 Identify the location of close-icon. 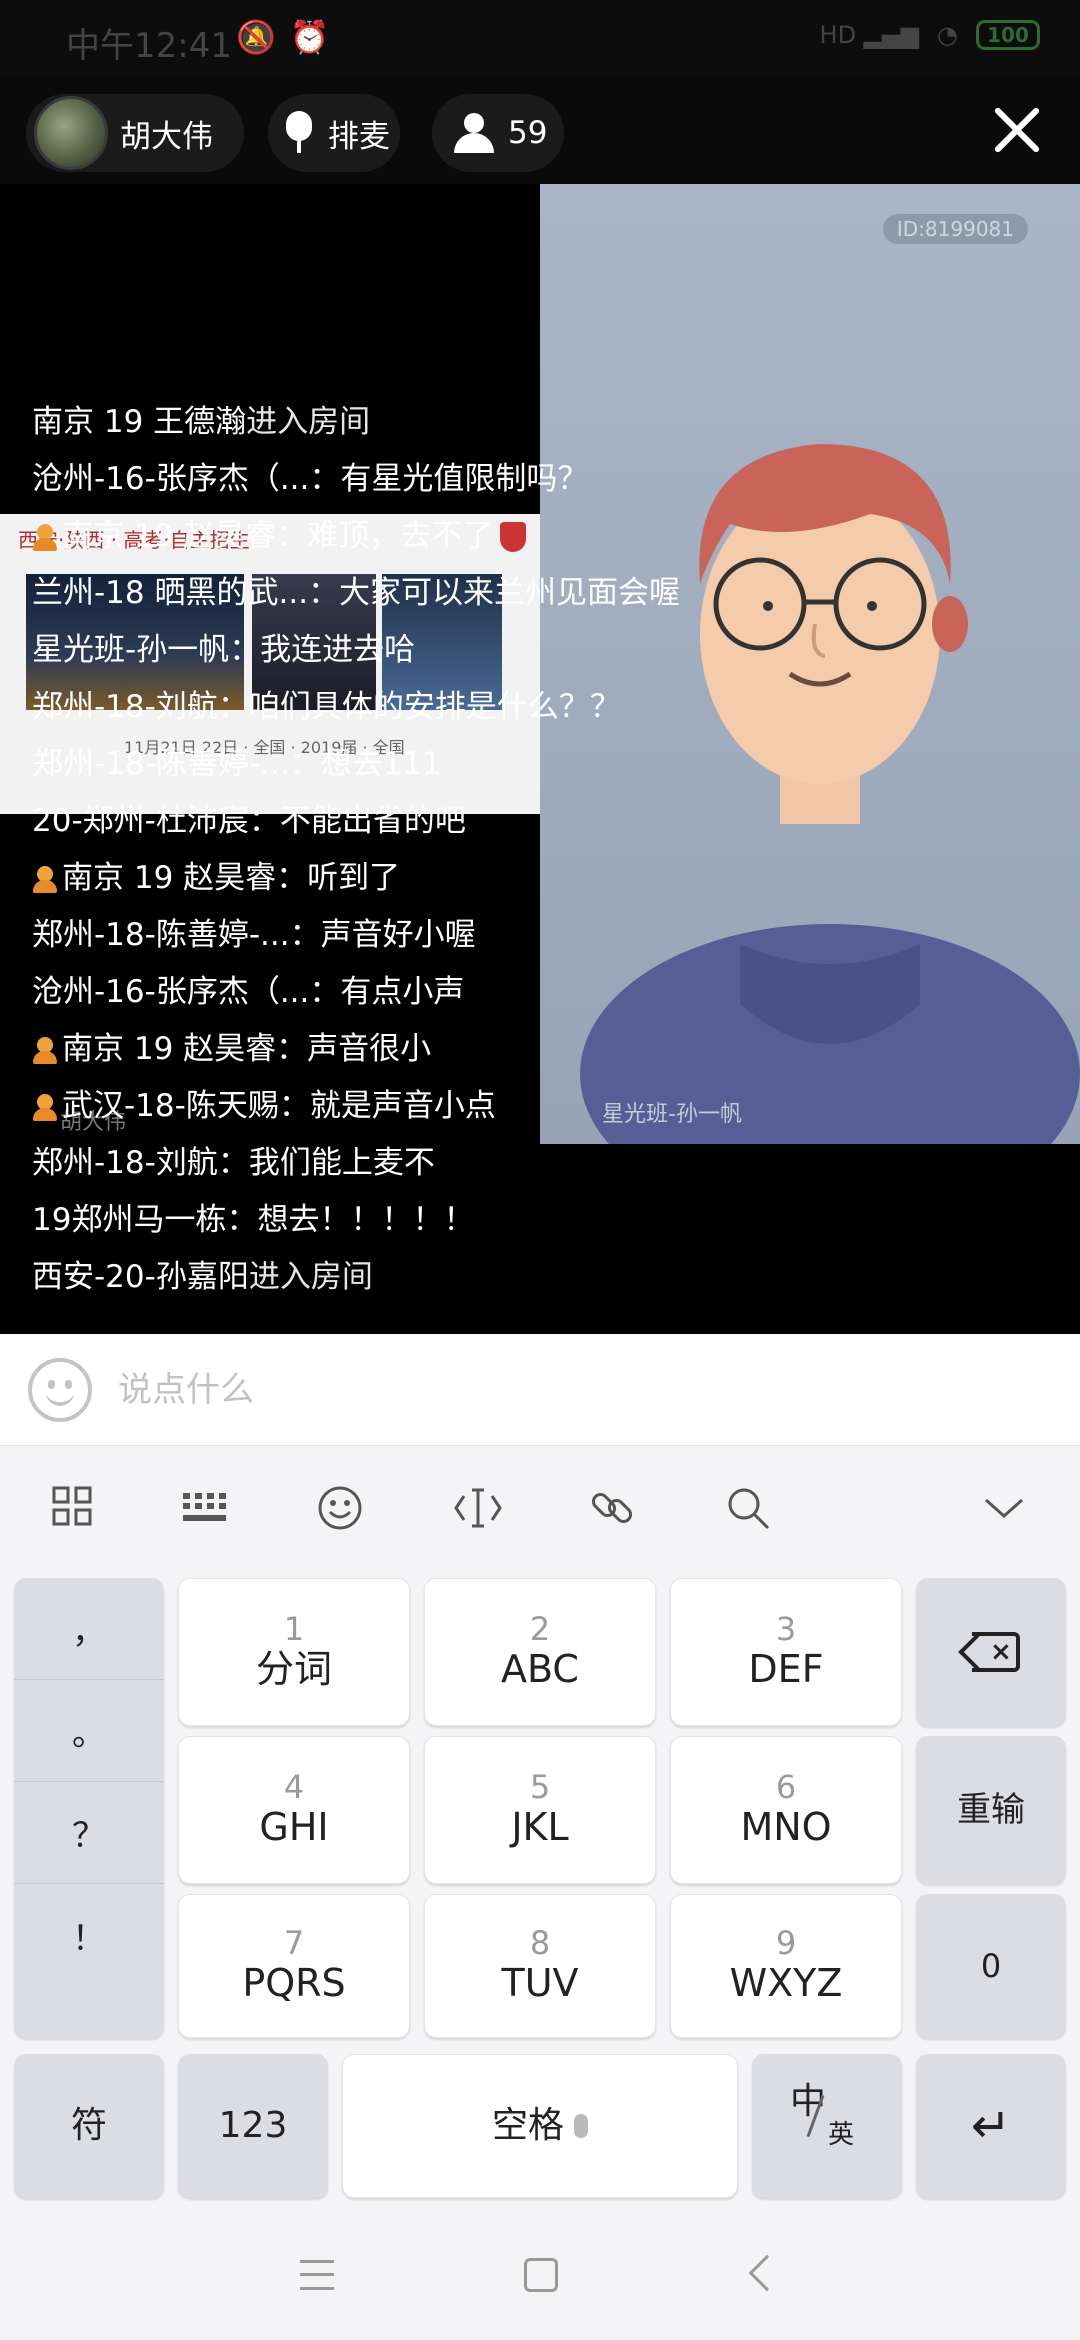
(1018, 130).